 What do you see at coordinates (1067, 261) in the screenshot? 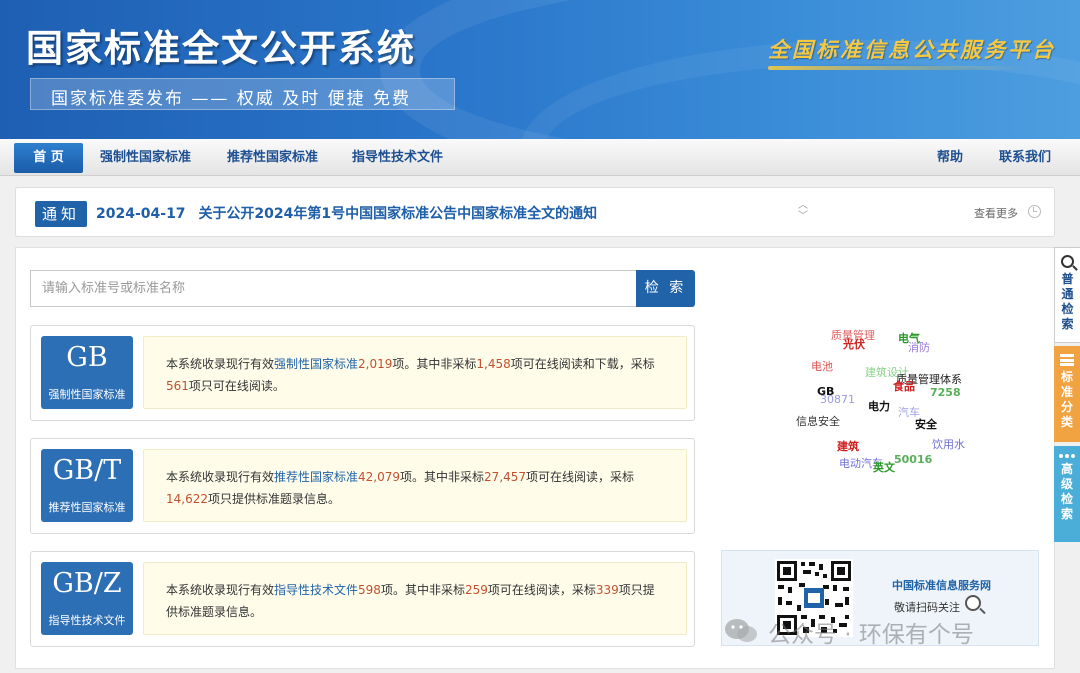
I see `search-icon` at bounding box center [1067, 261].